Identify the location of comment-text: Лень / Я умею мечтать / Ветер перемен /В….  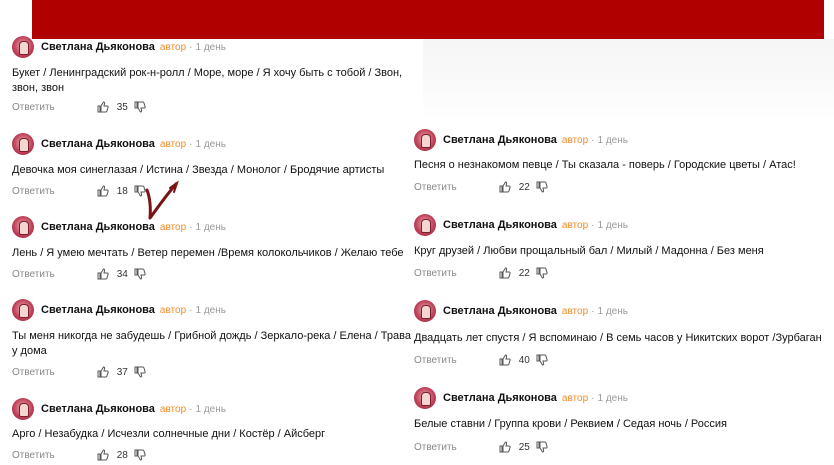
(208, 253).